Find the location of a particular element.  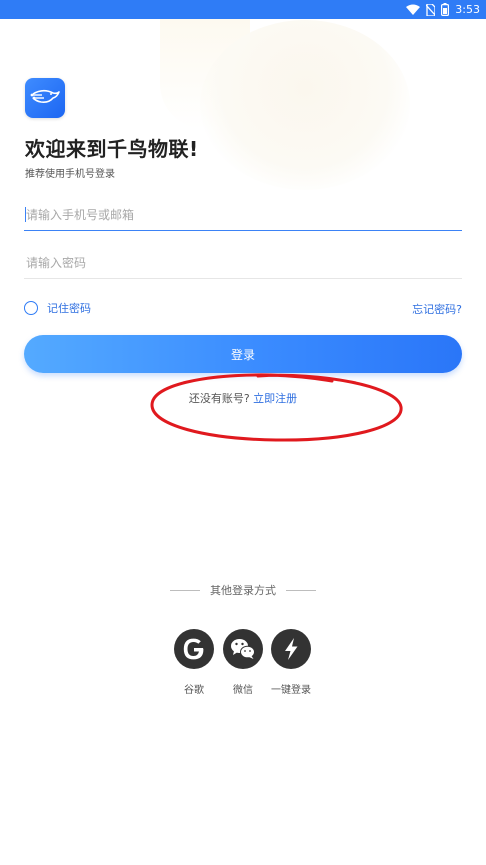

one-click-login-button is located at coordinates (291, 649).